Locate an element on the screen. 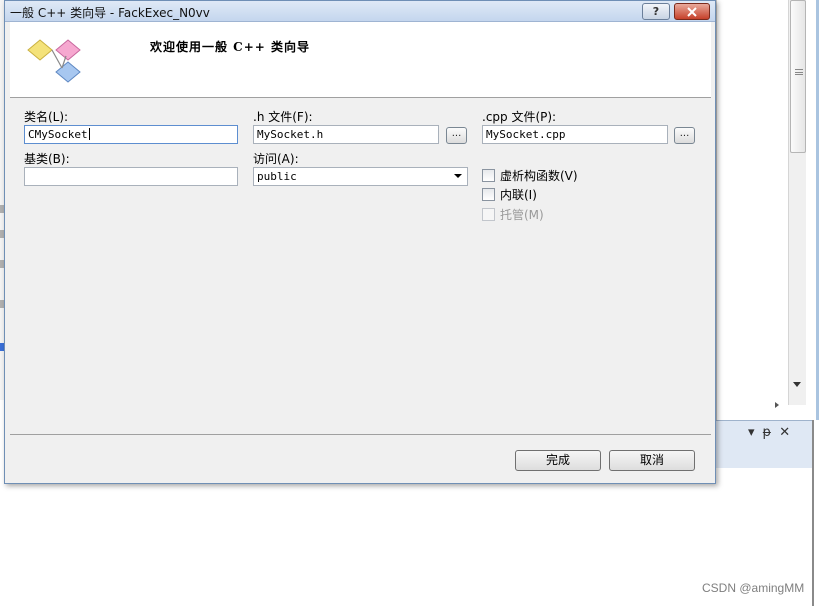 This screenshot has width=821, height=606. pin-icon: ᵽ is located at coordinates (767, 432).